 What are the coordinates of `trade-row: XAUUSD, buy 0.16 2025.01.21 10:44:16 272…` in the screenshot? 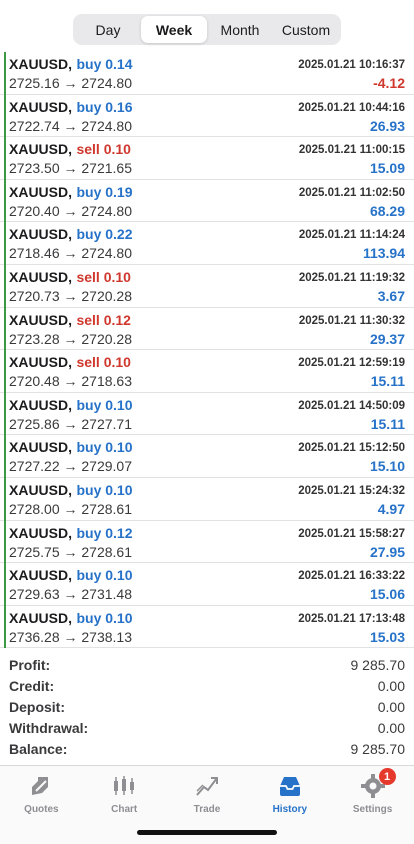 It's located at (207, 116).